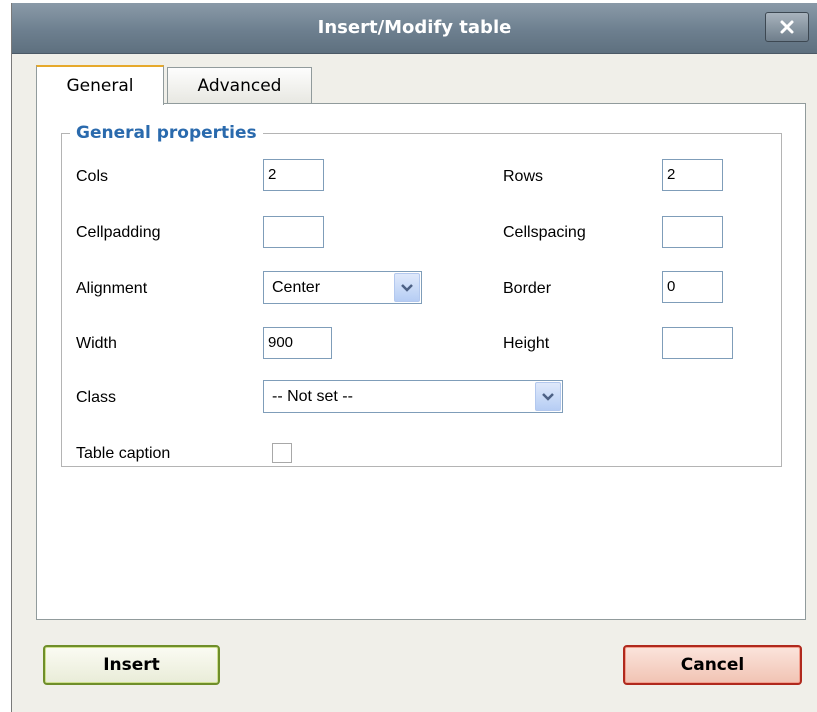 This screenshot has width=817, height=712. I want to click on border-input: 0, so click(692, 287).